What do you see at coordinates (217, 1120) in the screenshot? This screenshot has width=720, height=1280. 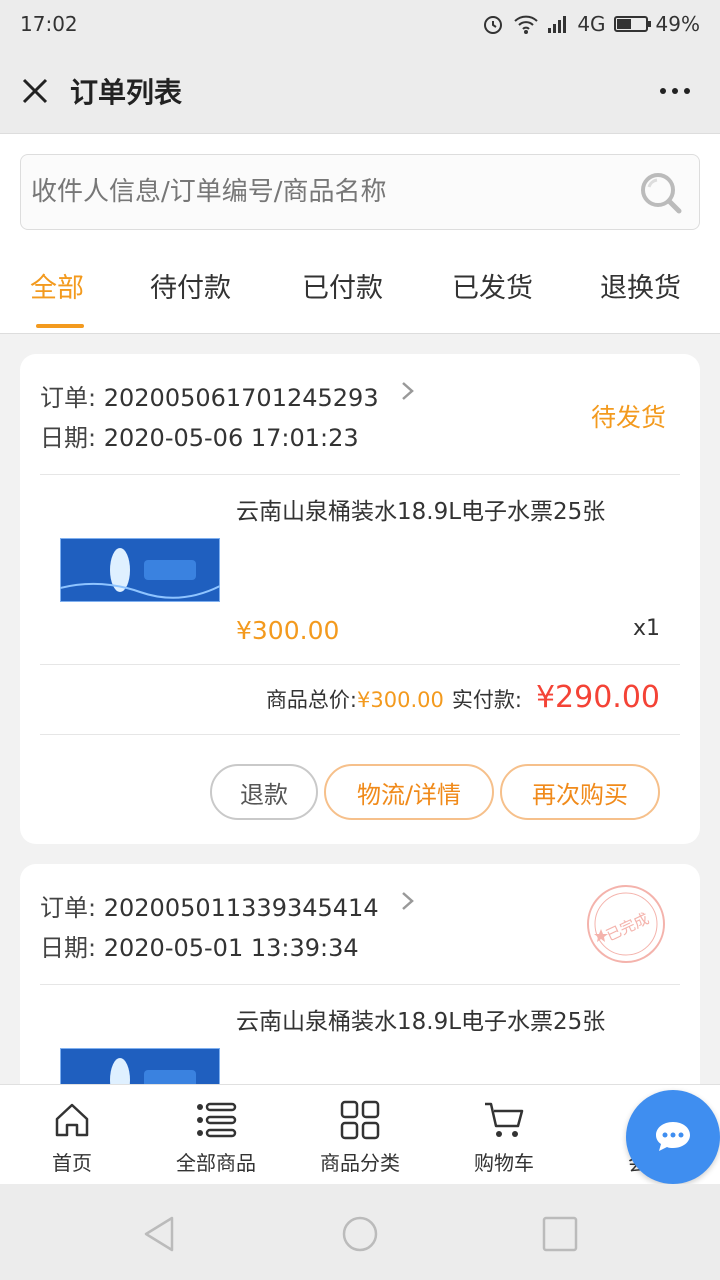 I see `list-icon` at bounding box center [217, 1120].